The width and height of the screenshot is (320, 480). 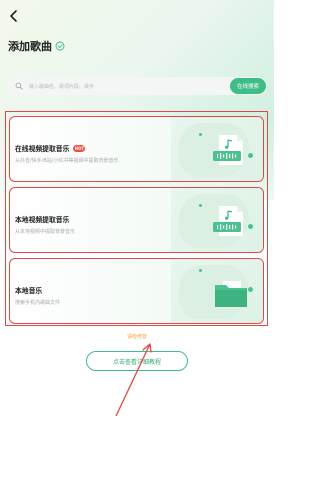 I want to click on card-subtitle: 从抖音/快手/B站/小红书等视频中提取背景音乐, so click(x=67, y=161).